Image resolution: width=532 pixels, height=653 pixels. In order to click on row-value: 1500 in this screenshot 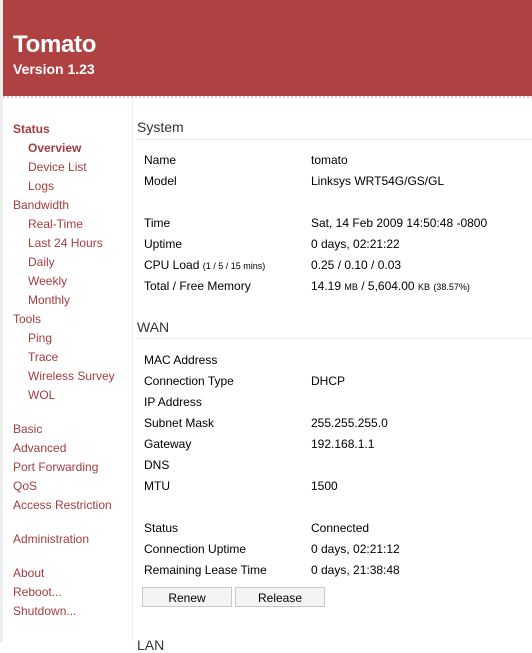, I will do `click(324, 486)`.